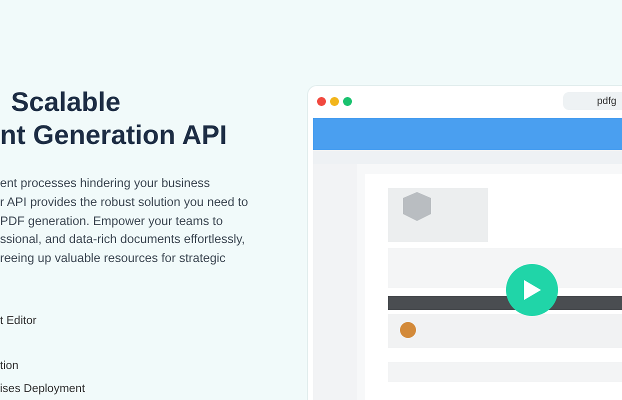  I want to click on minimize-dot-icon, so click(334, 101).